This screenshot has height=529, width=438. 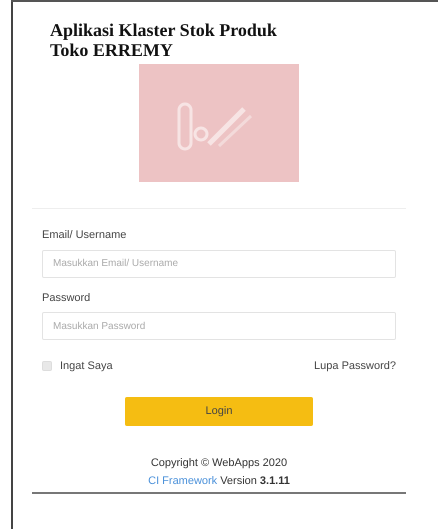 What do you see at coordinates (86, 366) in the screenshot?
I see `remember-label: Ingat Saya` at bounding box center [86, 366].